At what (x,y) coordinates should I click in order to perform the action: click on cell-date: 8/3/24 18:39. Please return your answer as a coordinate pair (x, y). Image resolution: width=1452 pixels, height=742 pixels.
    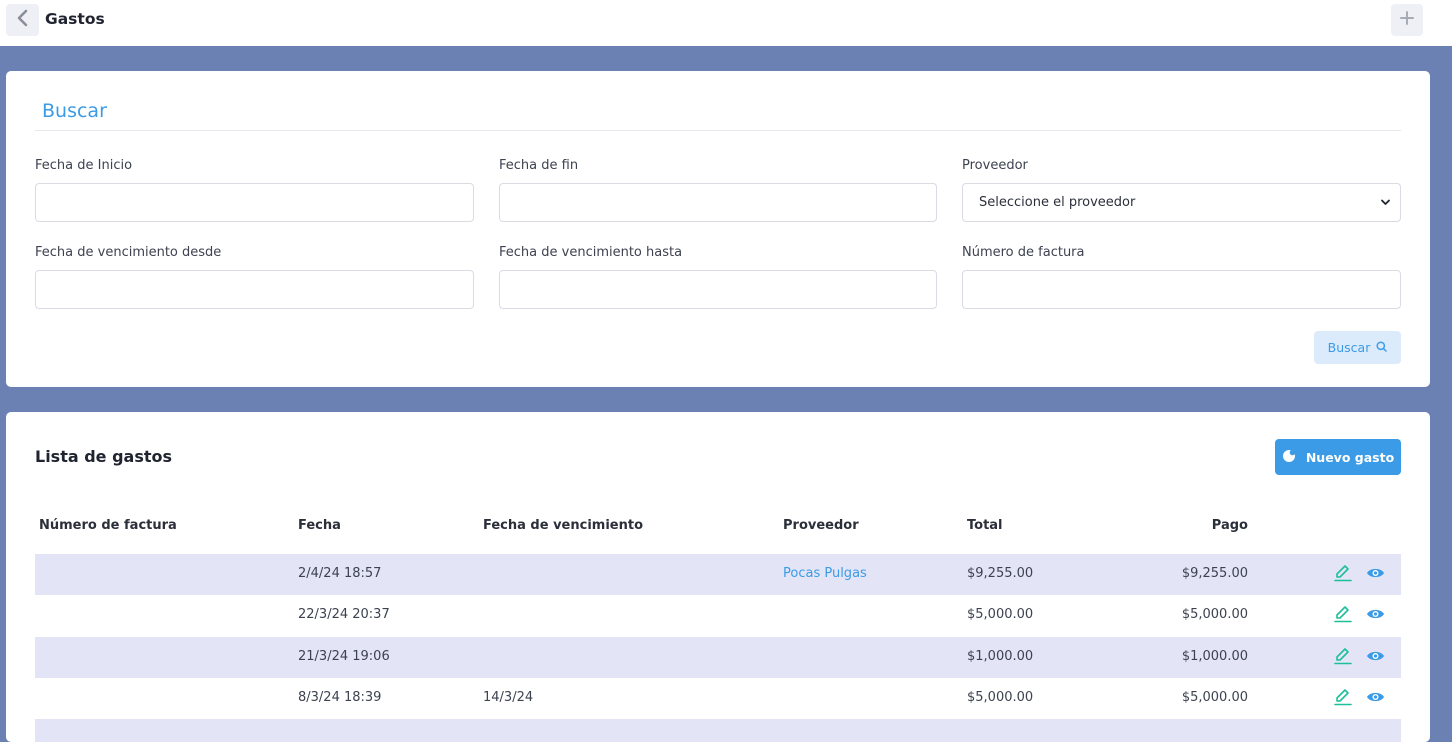
    Looking at the image, I should click on (340, 697).